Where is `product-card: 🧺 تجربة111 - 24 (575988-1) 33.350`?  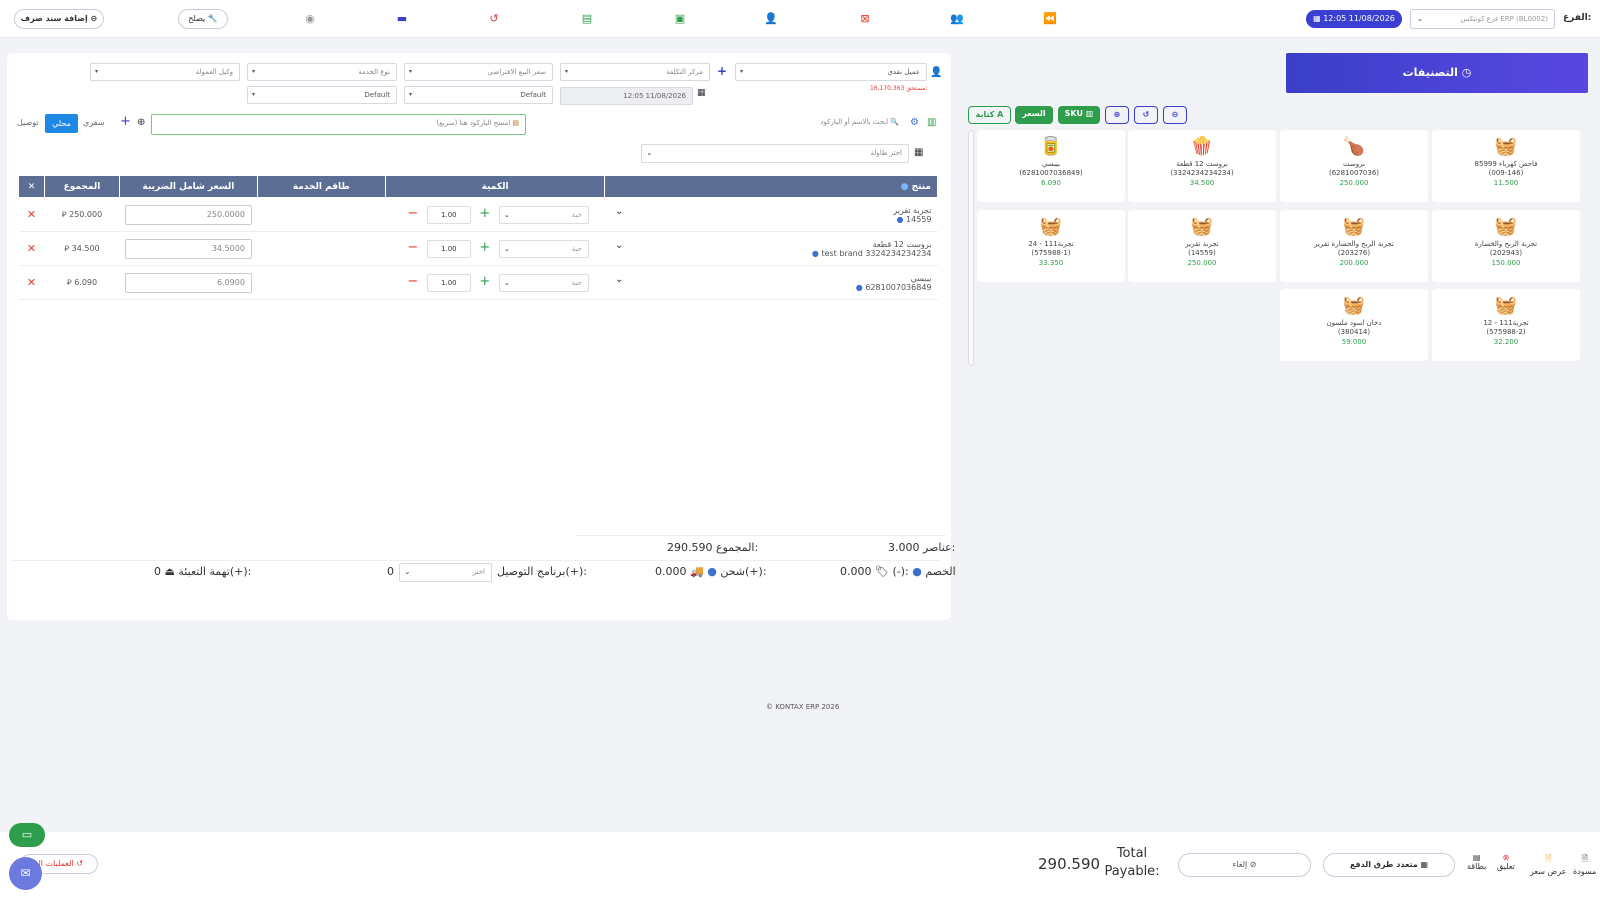
product-card: 🧺 تجربة111 - 24 (575988-1) 33.350 is located at coordinates (1051, 246).